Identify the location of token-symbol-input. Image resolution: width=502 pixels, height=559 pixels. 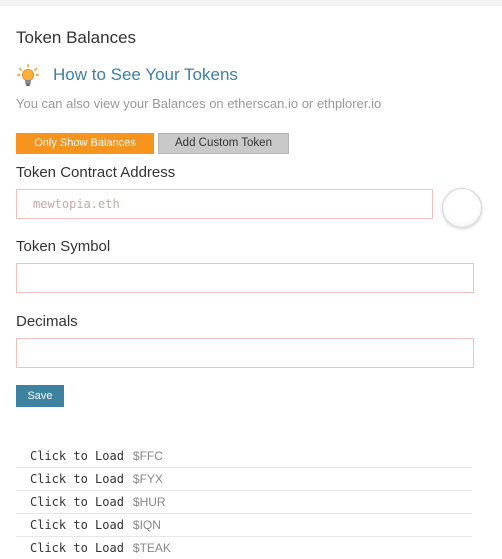
(245, 278).